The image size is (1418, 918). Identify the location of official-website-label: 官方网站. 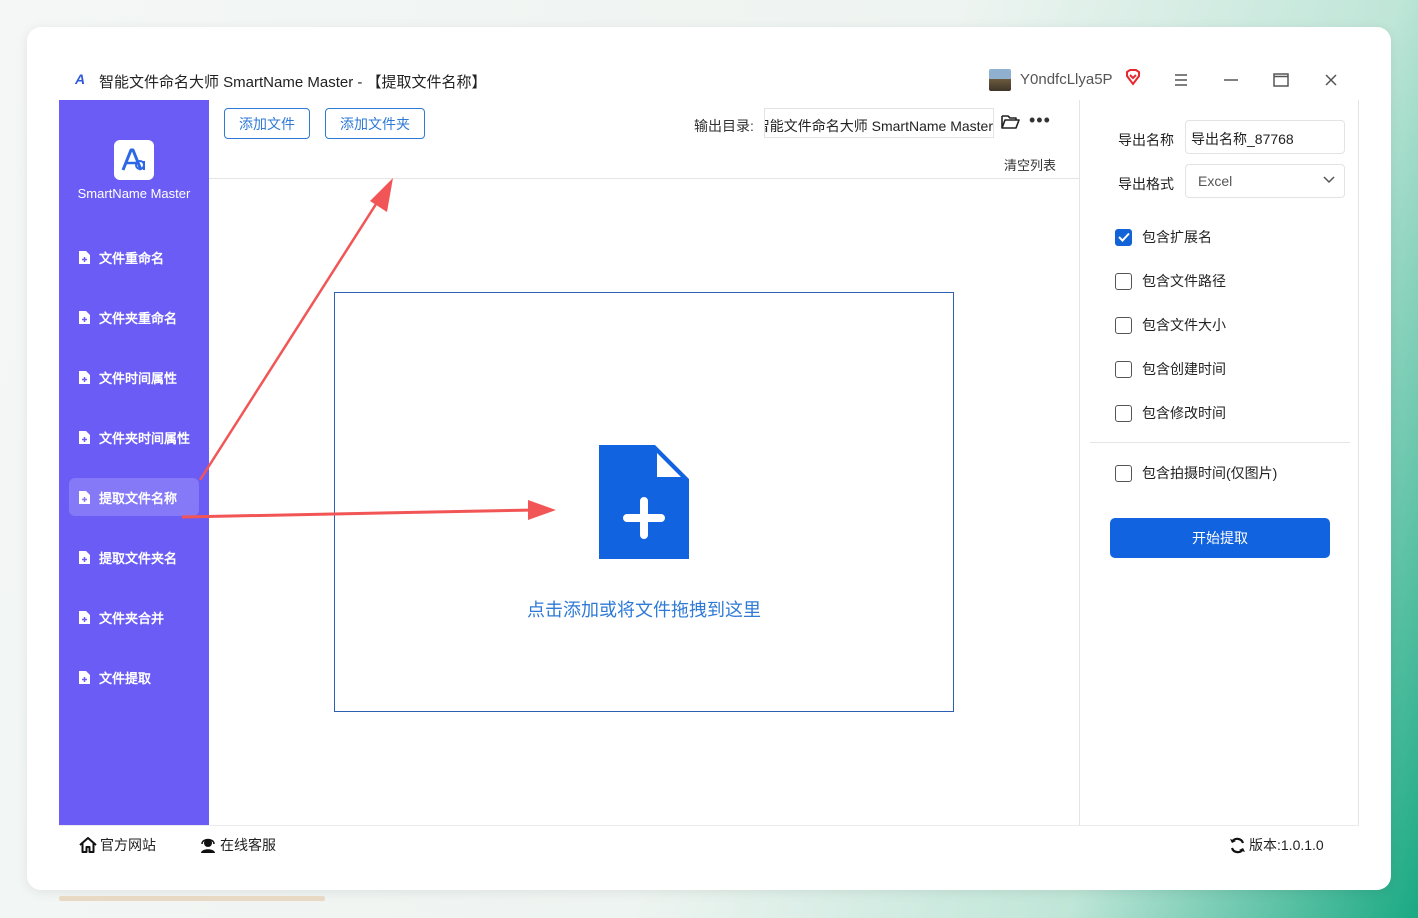
(128, 845).